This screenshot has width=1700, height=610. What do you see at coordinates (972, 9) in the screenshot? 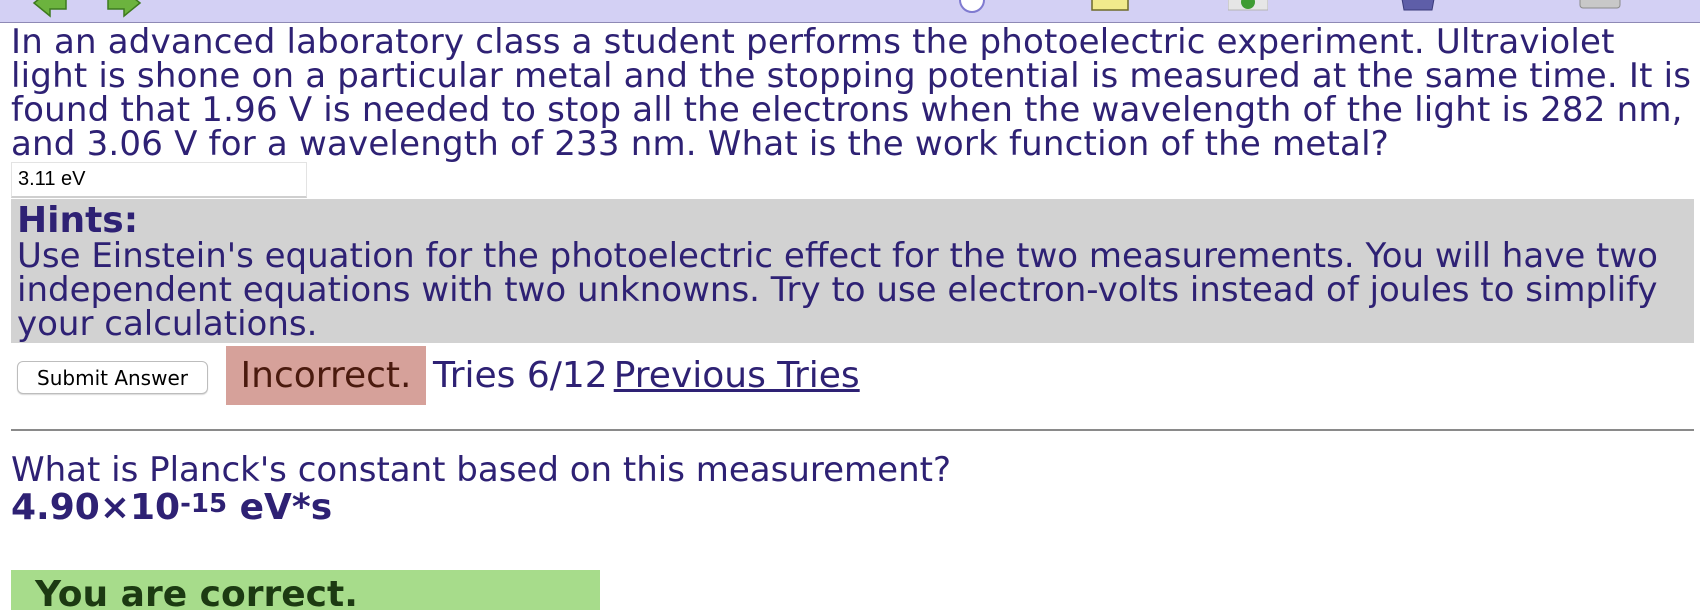
I see `help-circle-icon` at bounding box center [972, 9].